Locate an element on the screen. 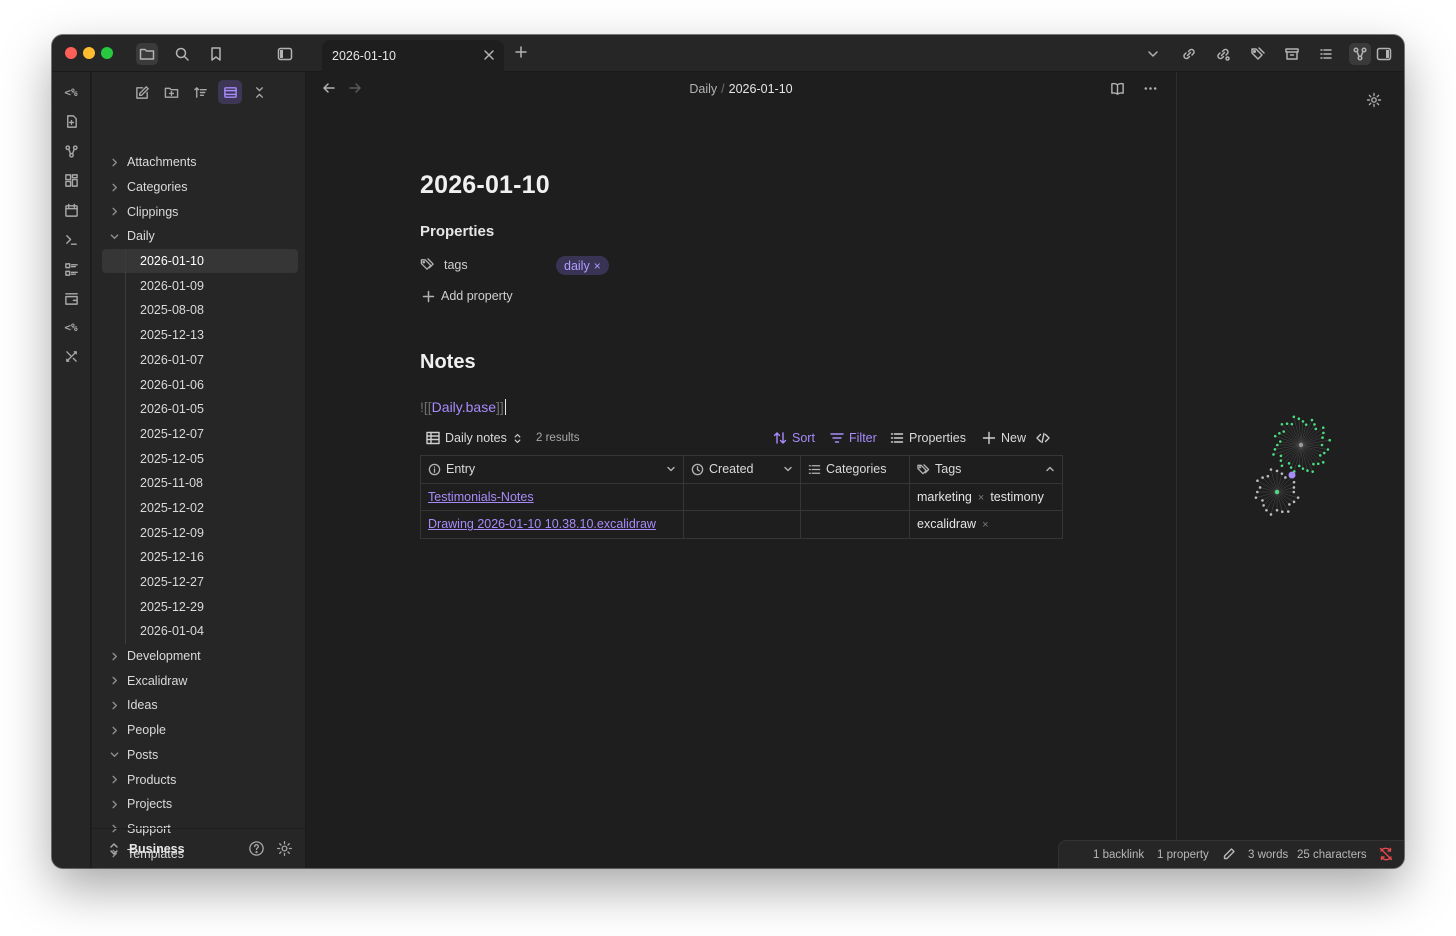 The width and height of the screenshot is (1456, 936). terminal-icon is located at coordinates (71, 239).